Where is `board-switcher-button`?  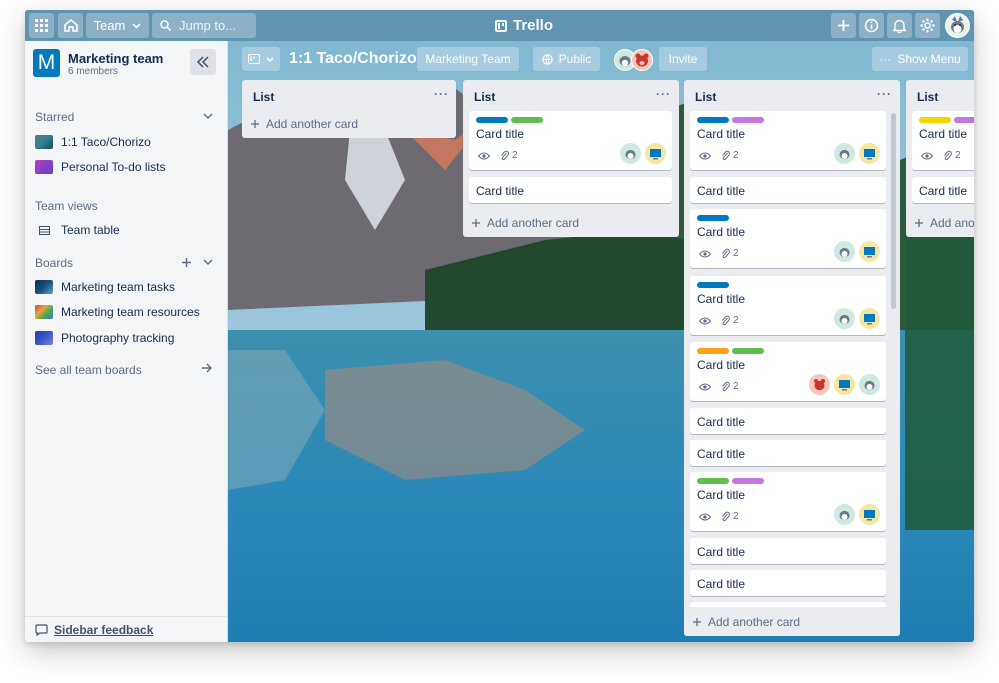 board-switcher-button is located at coordinates (261, 59).